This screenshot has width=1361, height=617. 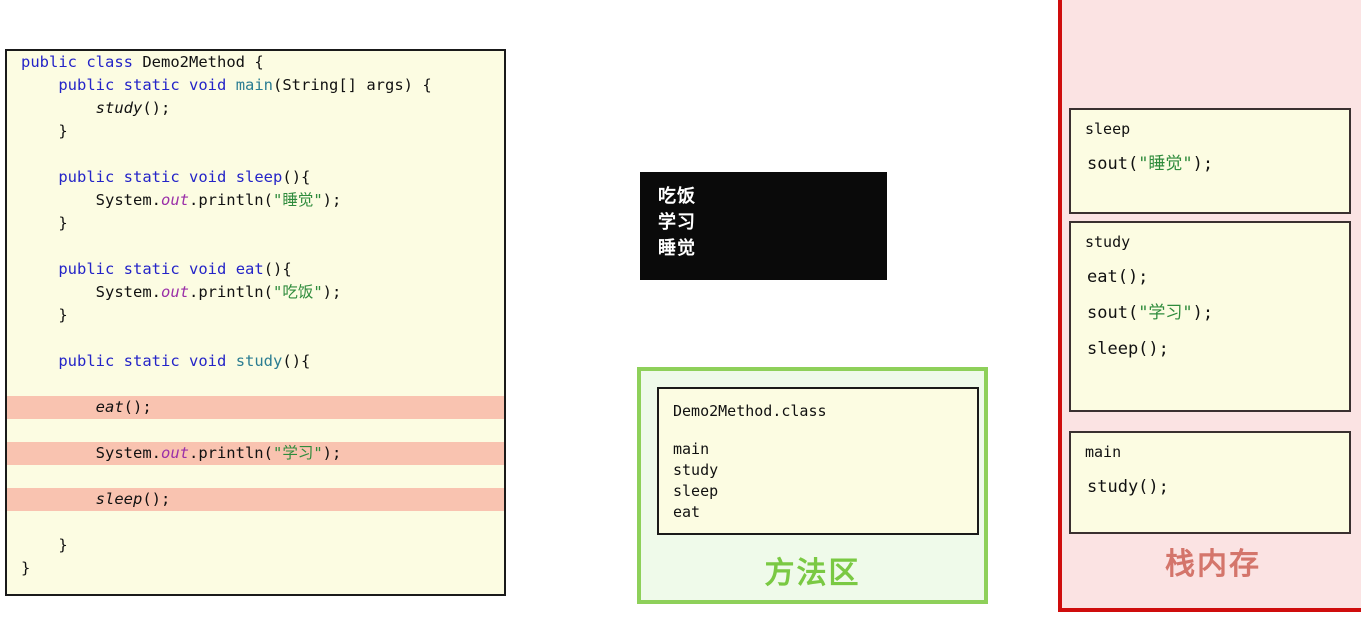 I want to click on code-line: public class Demo2Method {, so click(x=255, y=62).